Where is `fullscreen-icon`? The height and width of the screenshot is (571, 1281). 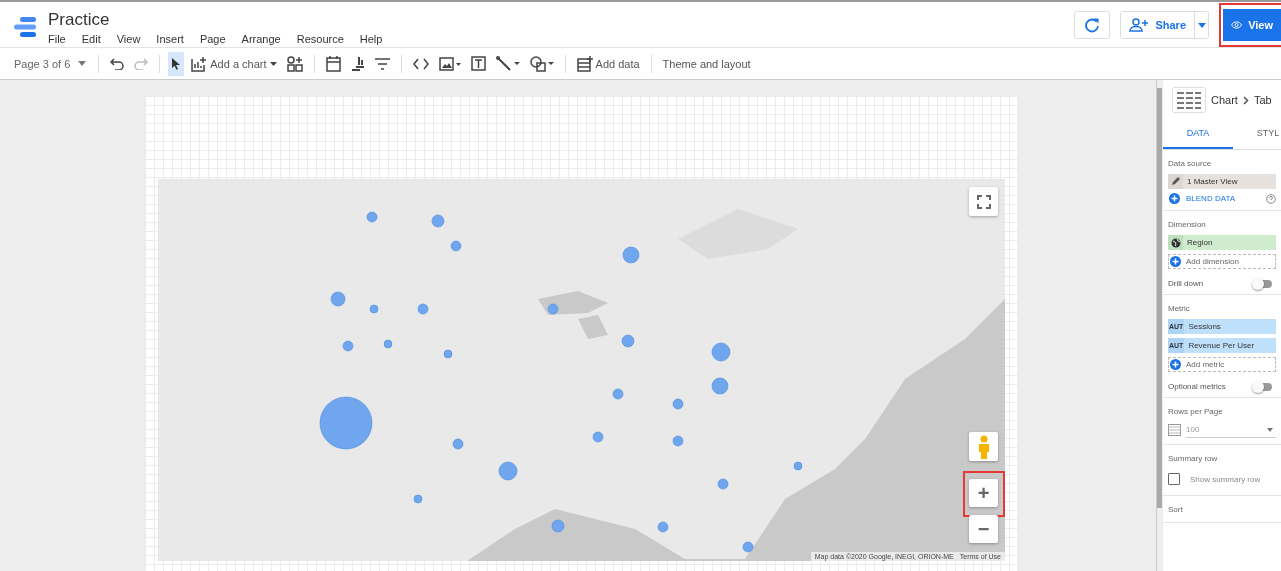 fullscreen-icon is located at coordinates (983, 201).